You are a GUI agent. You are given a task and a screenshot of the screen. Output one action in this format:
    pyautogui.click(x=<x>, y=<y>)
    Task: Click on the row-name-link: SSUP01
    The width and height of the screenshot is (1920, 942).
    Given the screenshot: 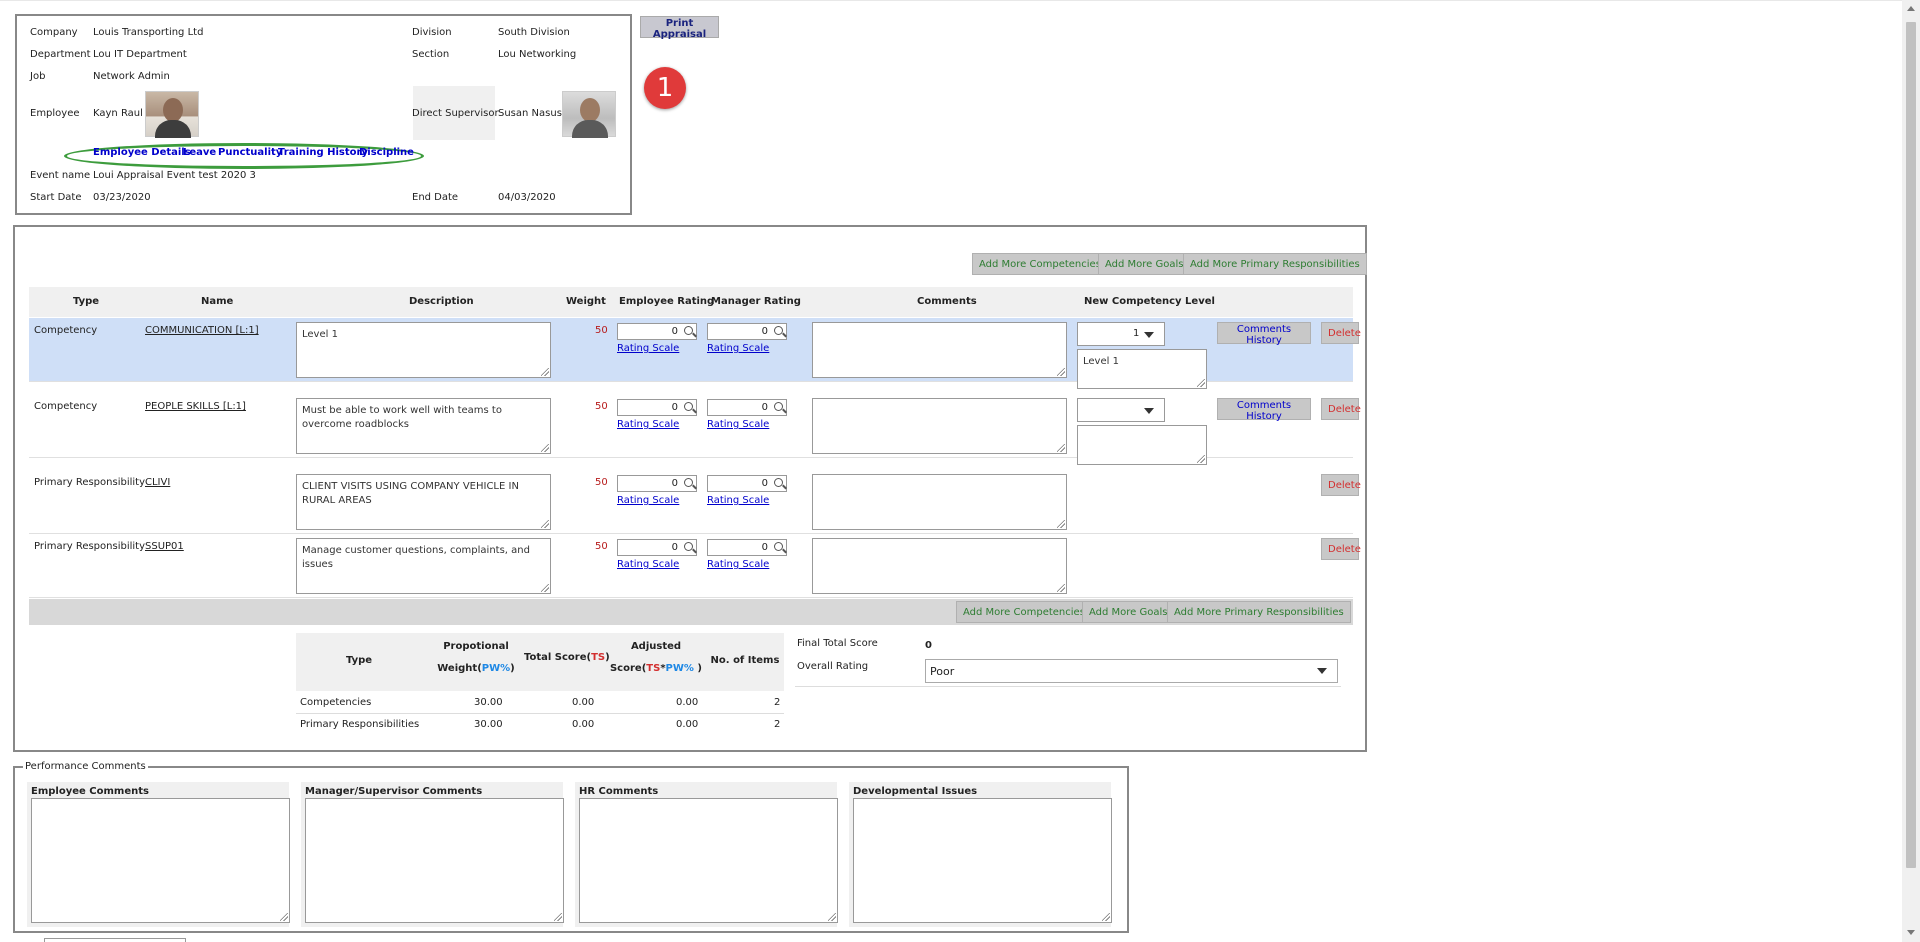 What is the action you would take?
    pyautogui.click(x=164, y=546)
    